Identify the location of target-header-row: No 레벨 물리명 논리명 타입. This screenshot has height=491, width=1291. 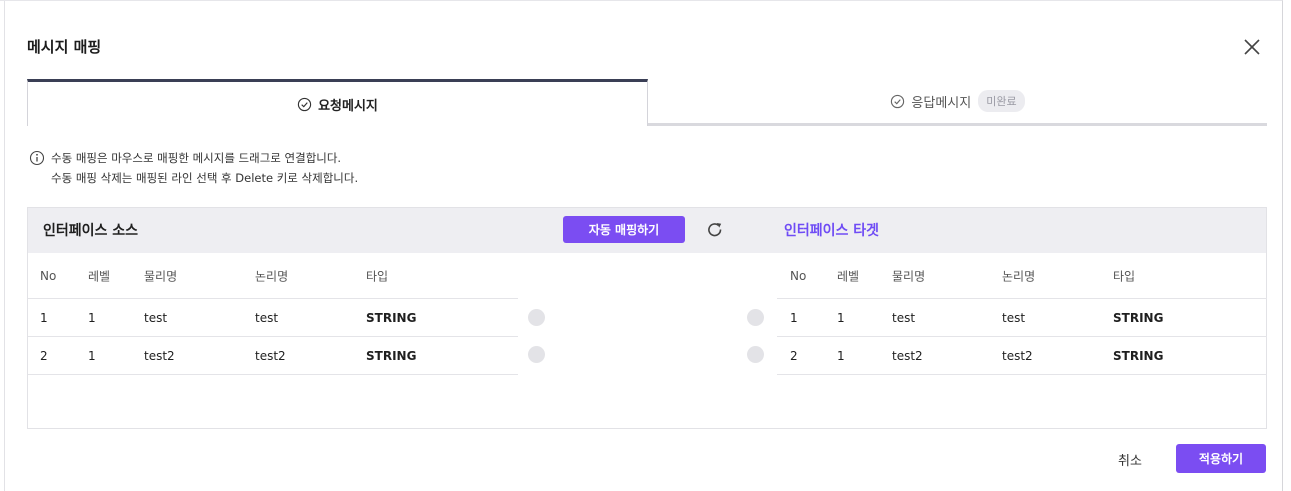
(1022, 276).